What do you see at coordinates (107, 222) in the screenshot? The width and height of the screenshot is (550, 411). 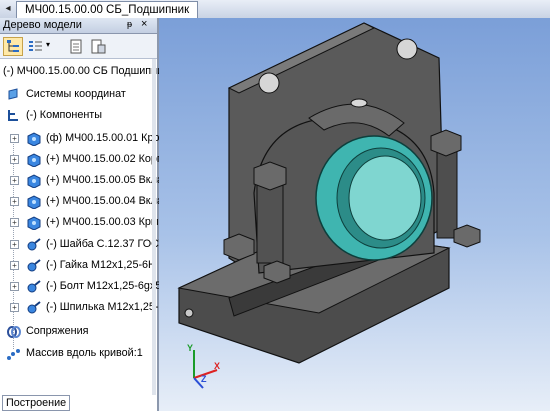 I see `tree-item-label: (+) МЧ00.15.00.03 Крыш` at bounding box center [107, 222].